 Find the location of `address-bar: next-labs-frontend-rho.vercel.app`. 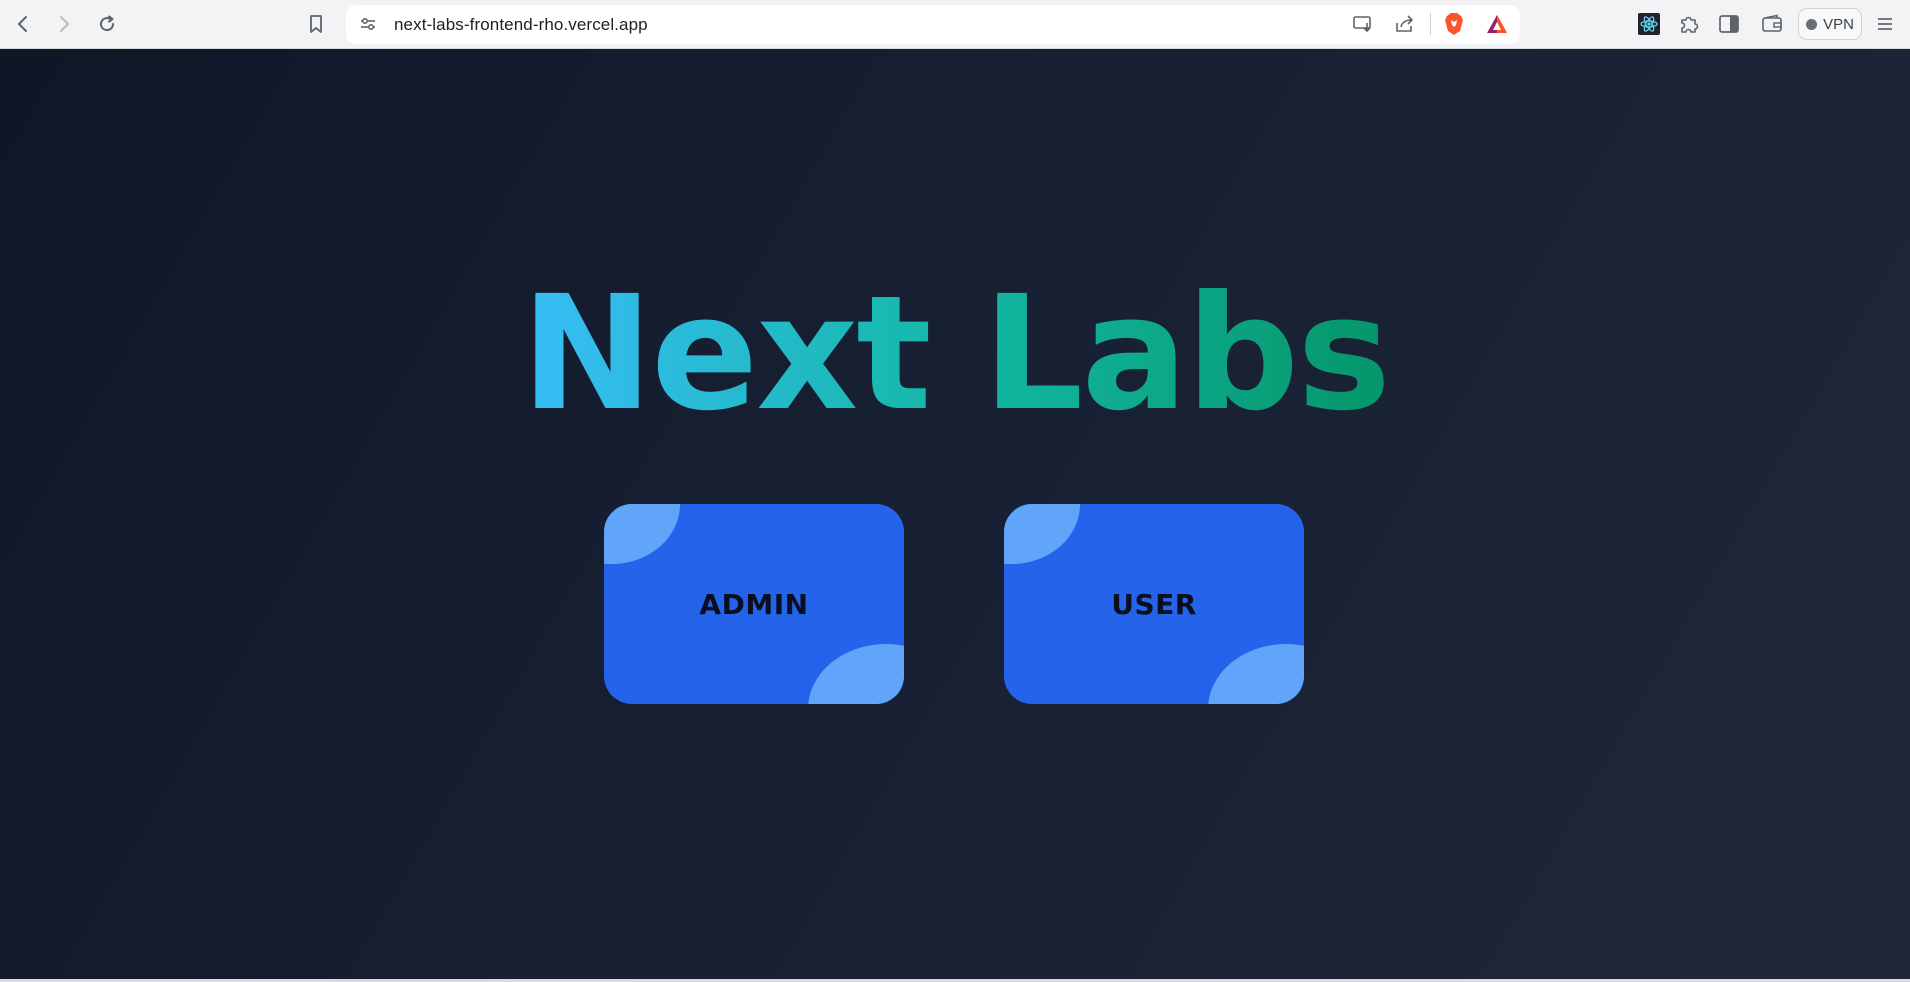

address-bar: next-labs-frontend-rho.vercel.app is located at coordinates (933, 24).